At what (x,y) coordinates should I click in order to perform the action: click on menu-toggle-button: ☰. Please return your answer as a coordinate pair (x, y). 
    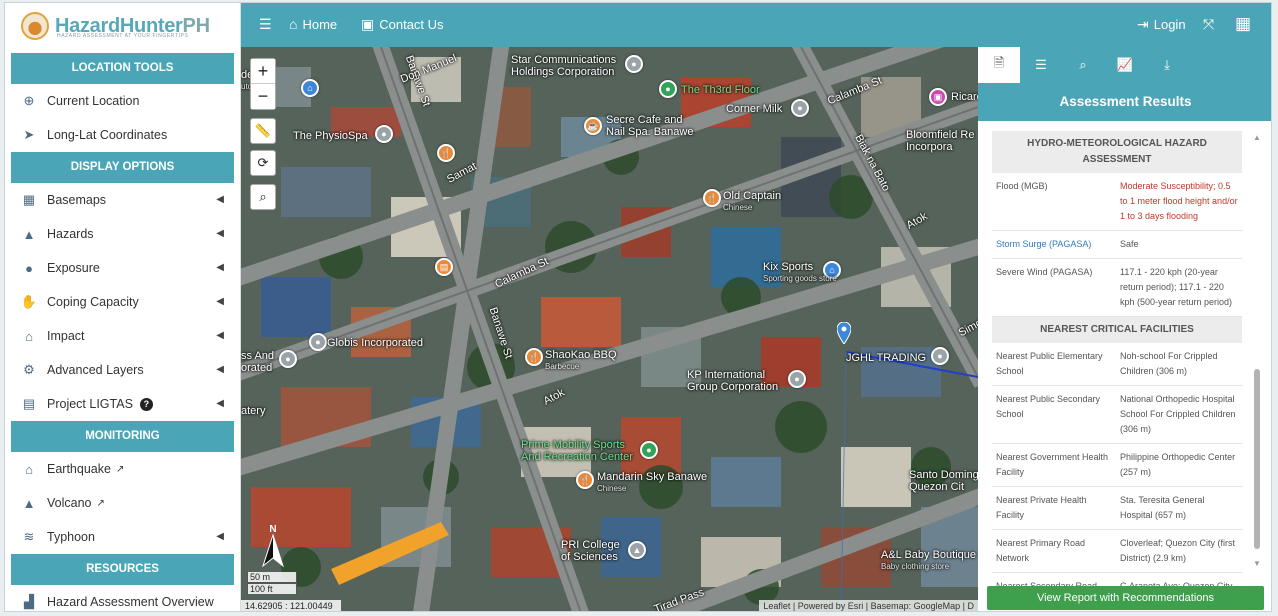
    Looking at the image, I should click on (268, 24).